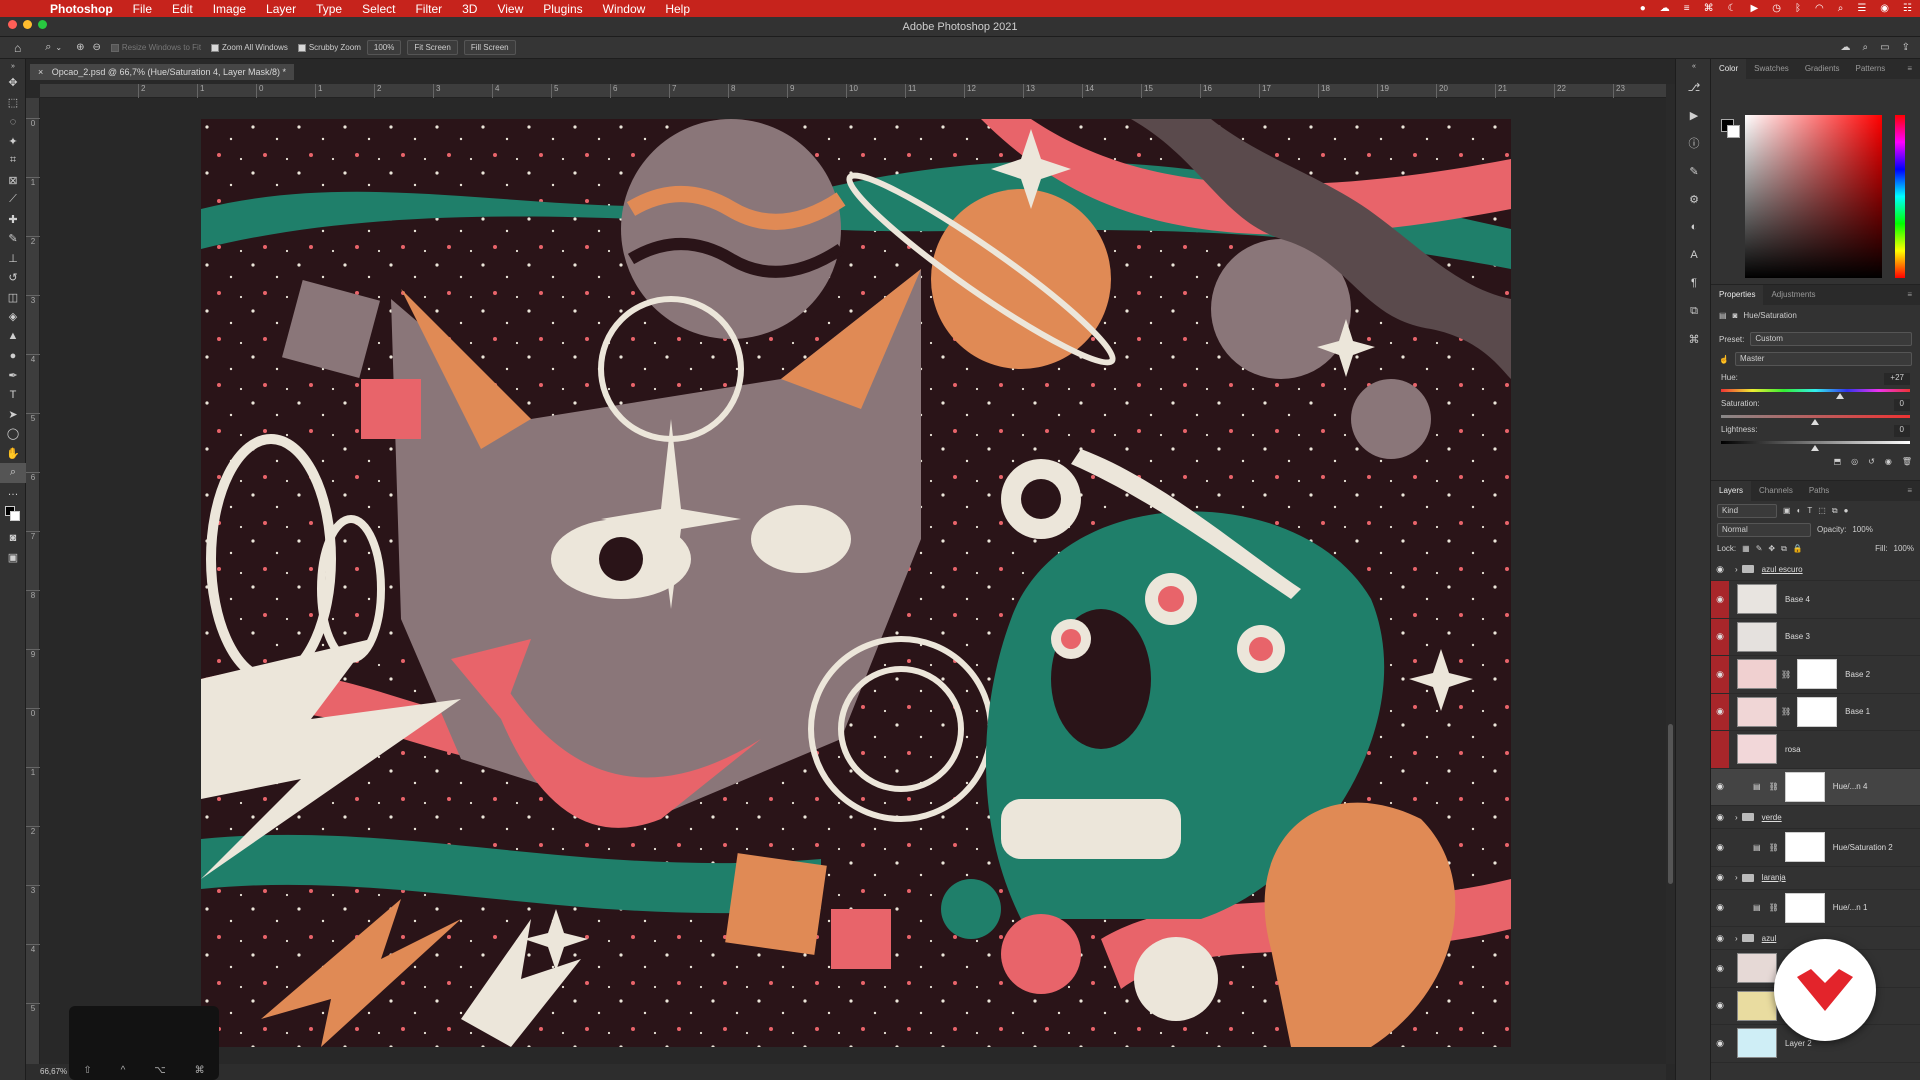 Image resolution: width=1920 pixels, height=1080 pixels. What do you see at coordinates (1793, 749) in the screenshot?
I see `layer-name: rosa` at bounding box center [1793, 749].